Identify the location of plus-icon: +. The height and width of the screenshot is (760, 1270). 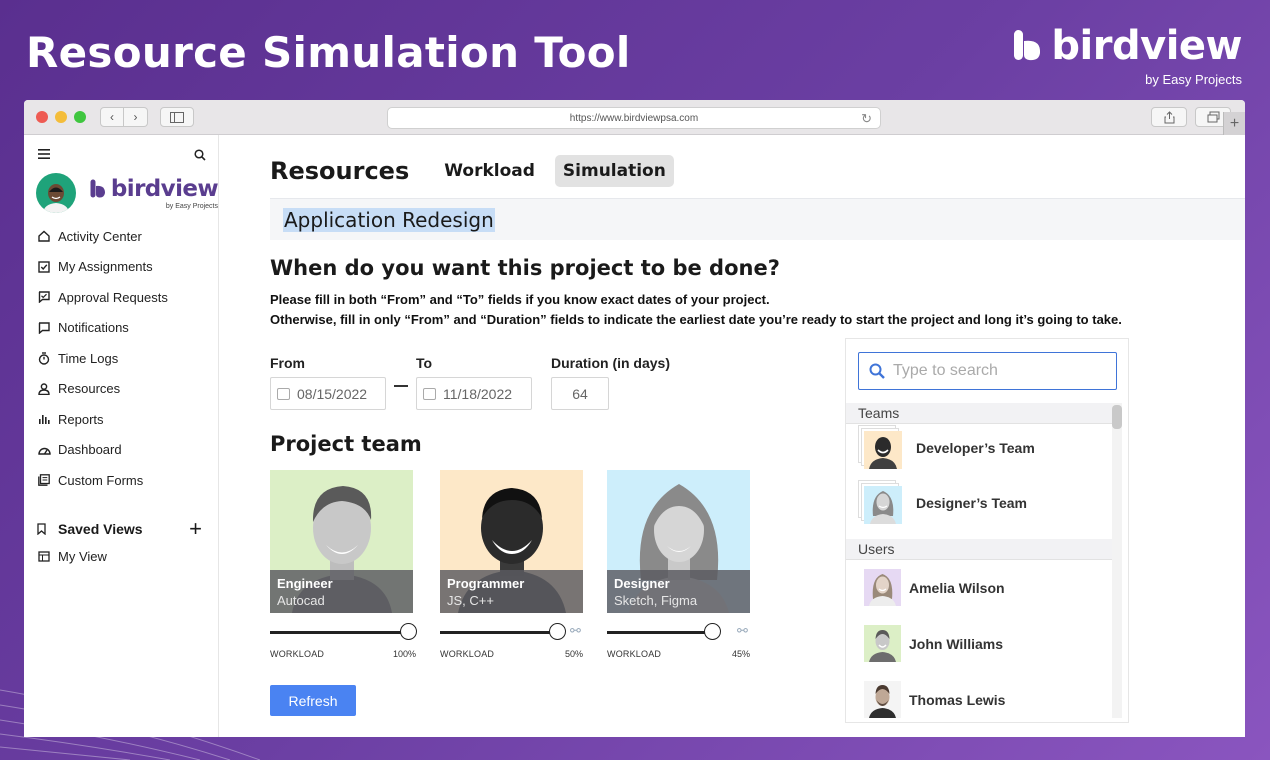
(1234, 123).